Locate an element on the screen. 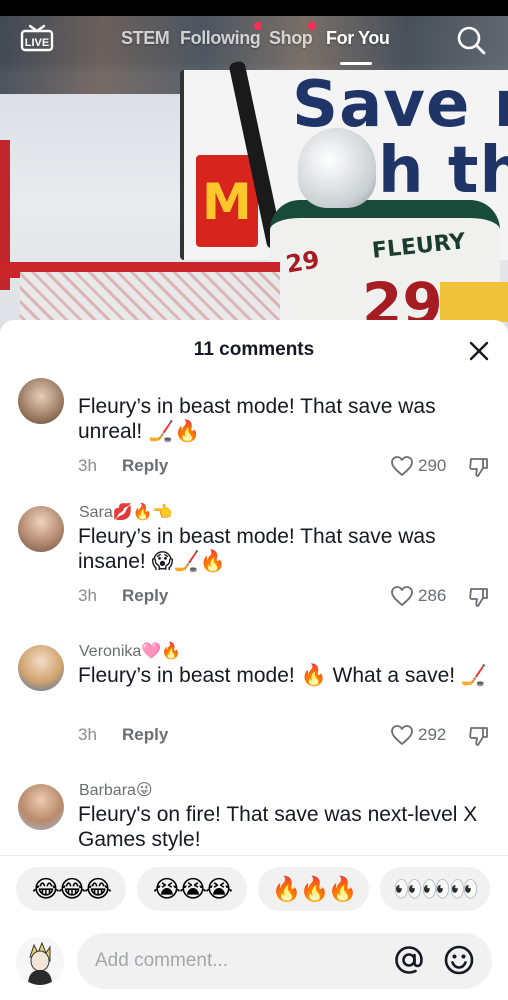 This screenshot has width=508, height=1000. mention-icon is located at coordinates (409, 960).